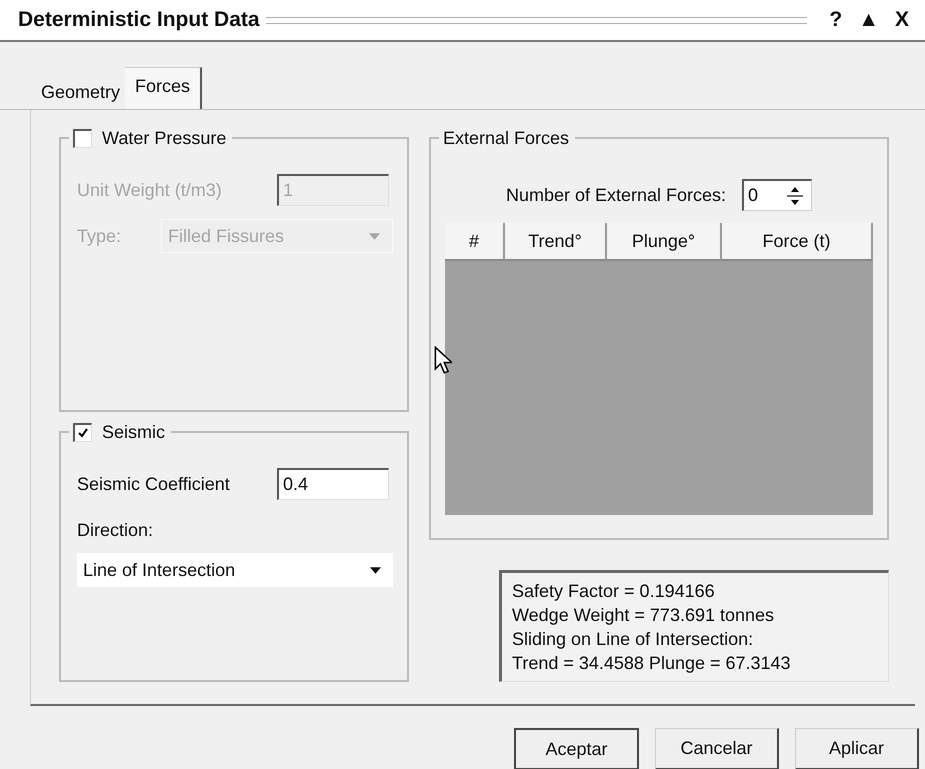  Describe the element at coordinates (443, 360) in the screenshot. I see `mouse-pointer-icon` at that location.